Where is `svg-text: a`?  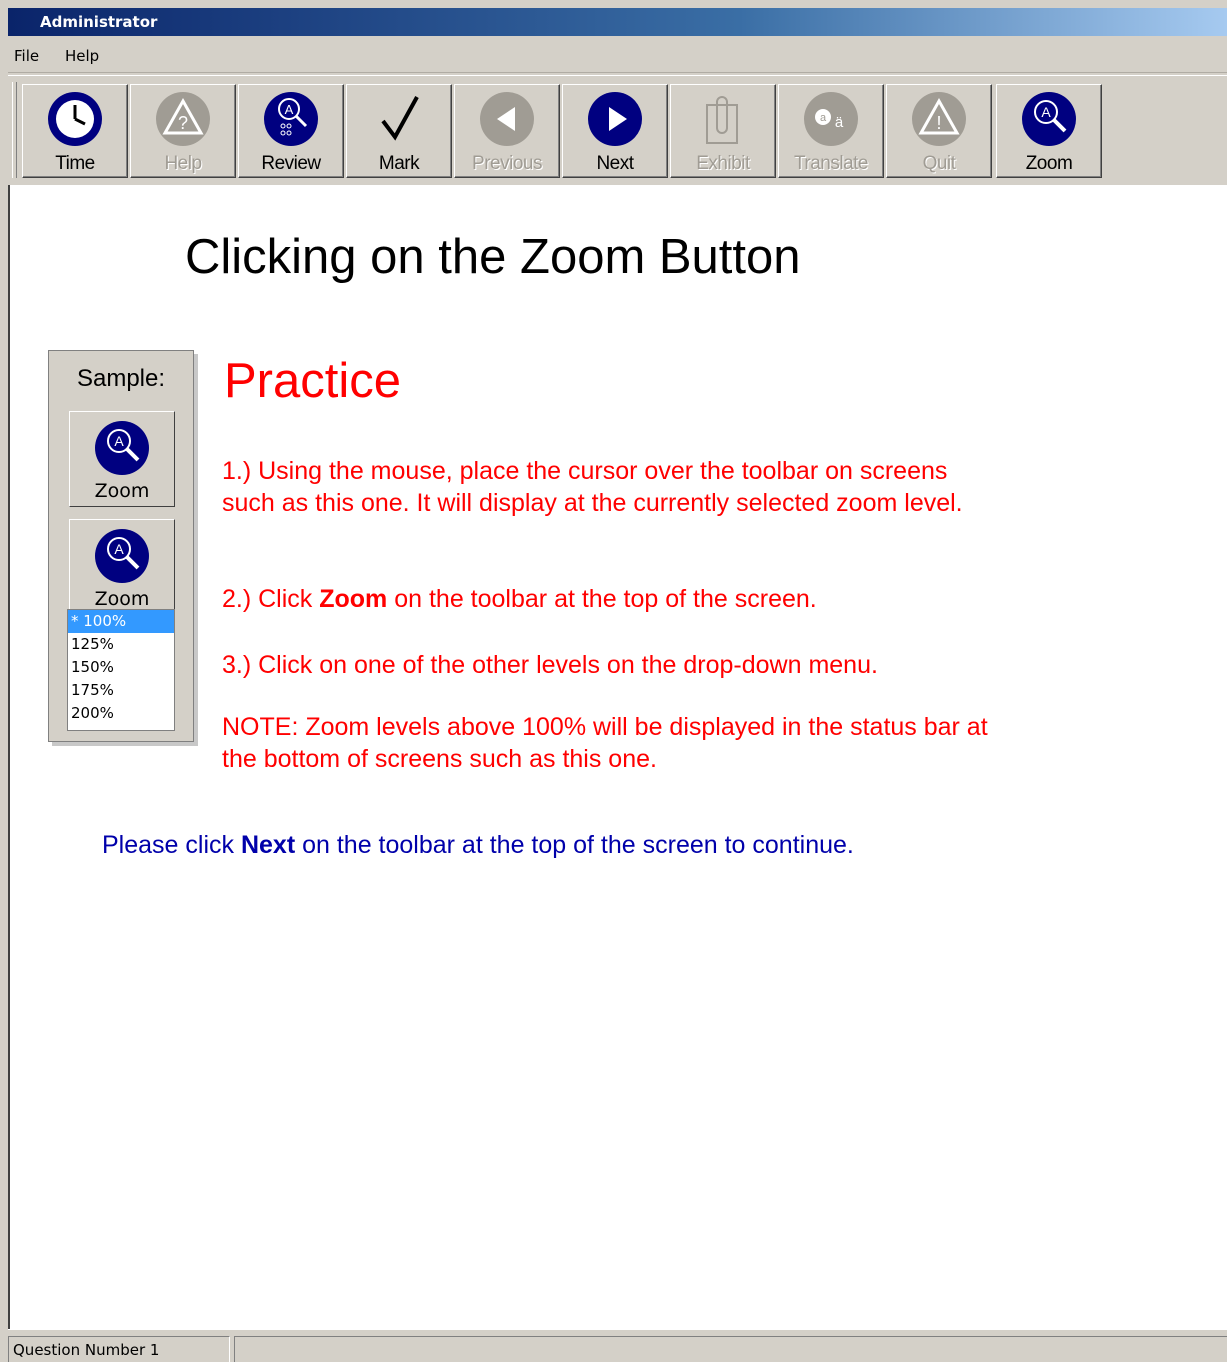
svg-text: a is located at coordinates (823, 118).